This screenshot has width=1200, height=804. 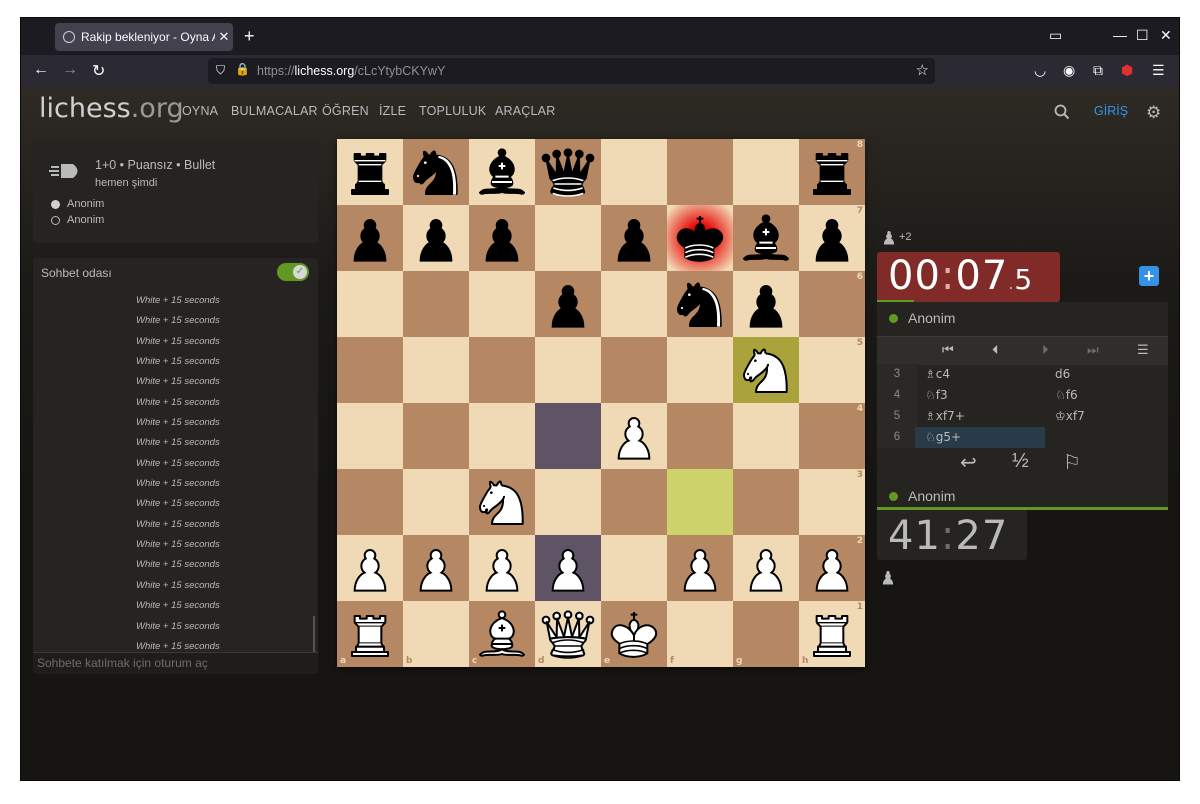 I want to click on square-f2, so click(x=700, y=568).